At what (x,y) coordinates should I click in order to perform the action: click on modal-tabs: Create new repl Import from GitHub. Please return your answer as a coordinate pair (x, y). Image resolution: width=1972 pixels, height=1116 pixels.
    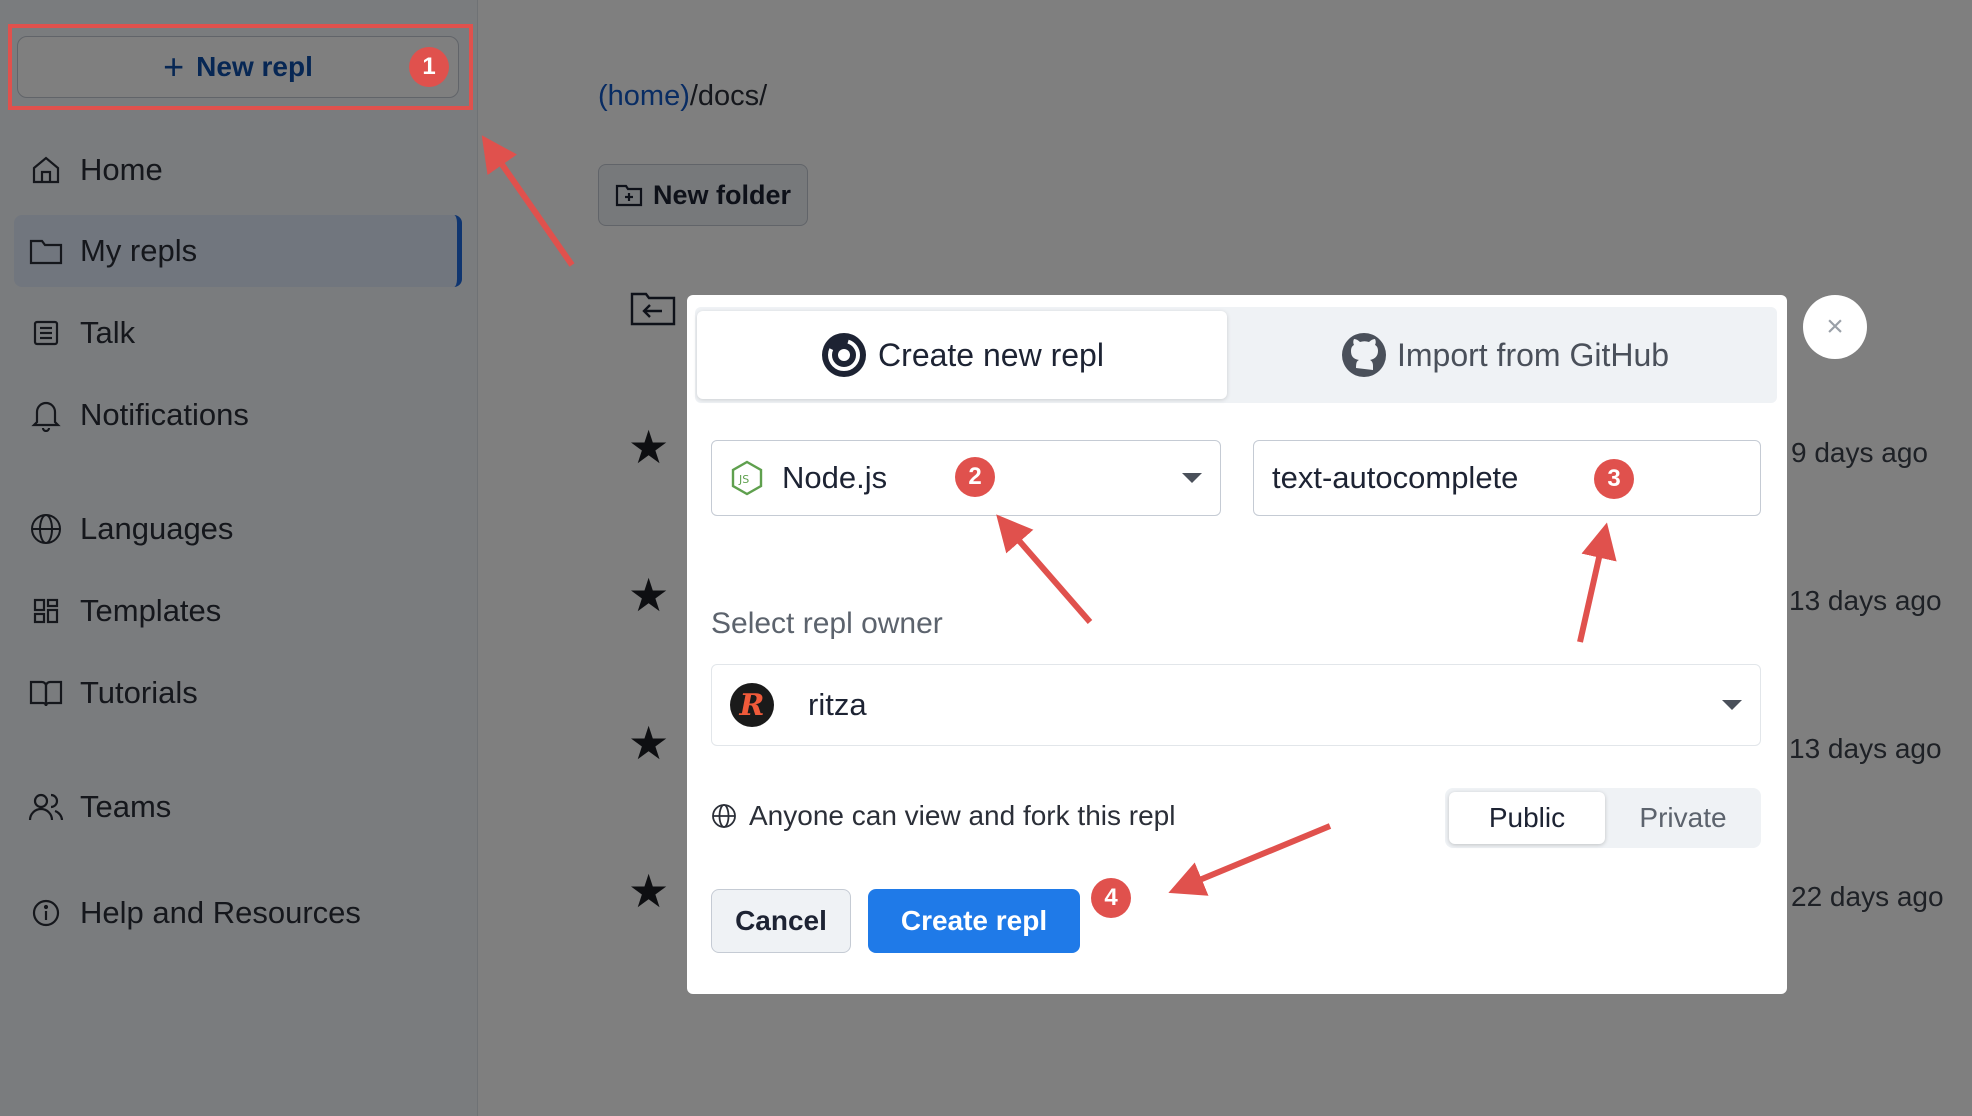
    Looking at the image, I should click on (1236, 355).